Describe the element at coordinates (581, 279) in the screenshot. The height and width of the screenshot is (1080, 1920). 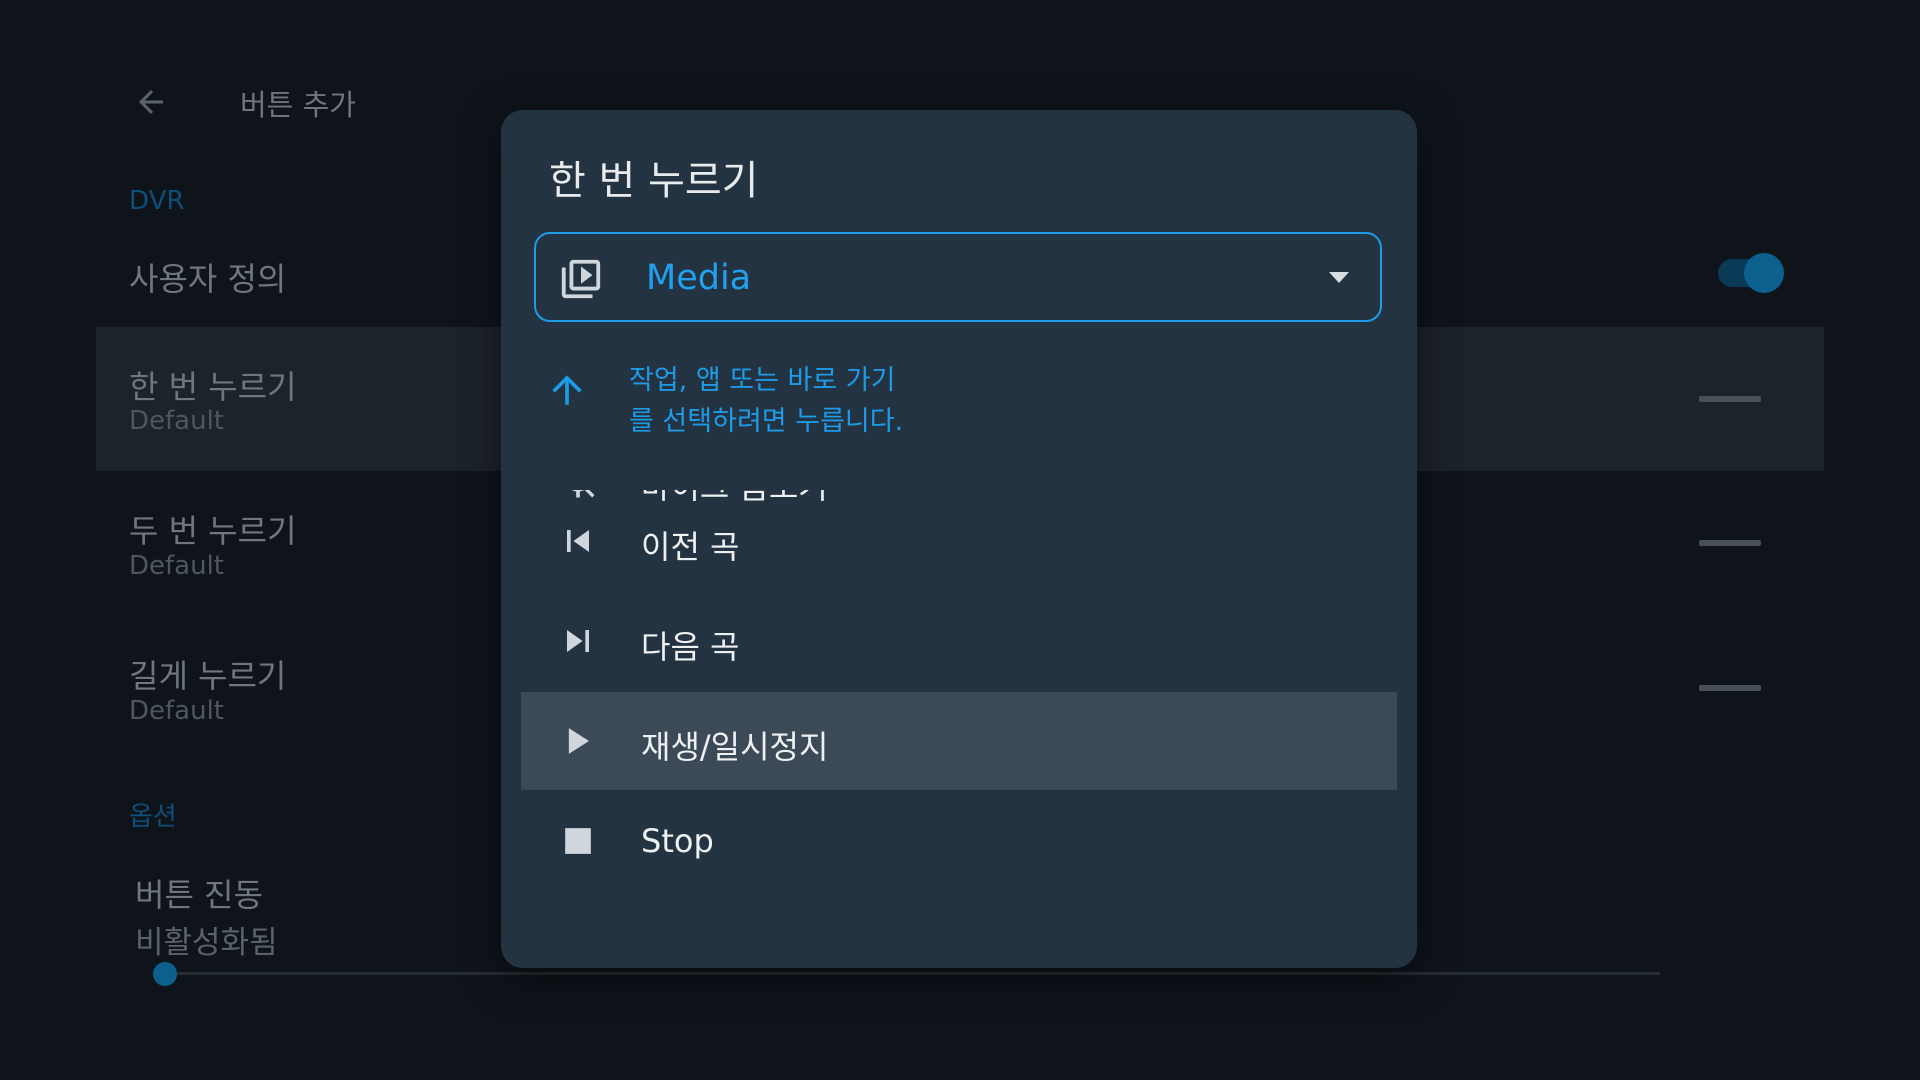
I see `media-library-icon` at that location.